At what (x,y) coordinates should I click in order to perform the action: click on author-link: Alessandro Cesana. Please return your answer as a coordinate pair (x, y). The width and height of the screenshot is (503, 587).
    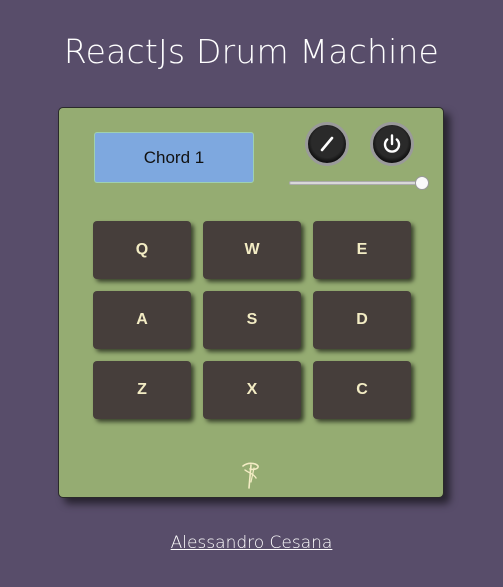
    Looking at the image, I should click on (251, 543).